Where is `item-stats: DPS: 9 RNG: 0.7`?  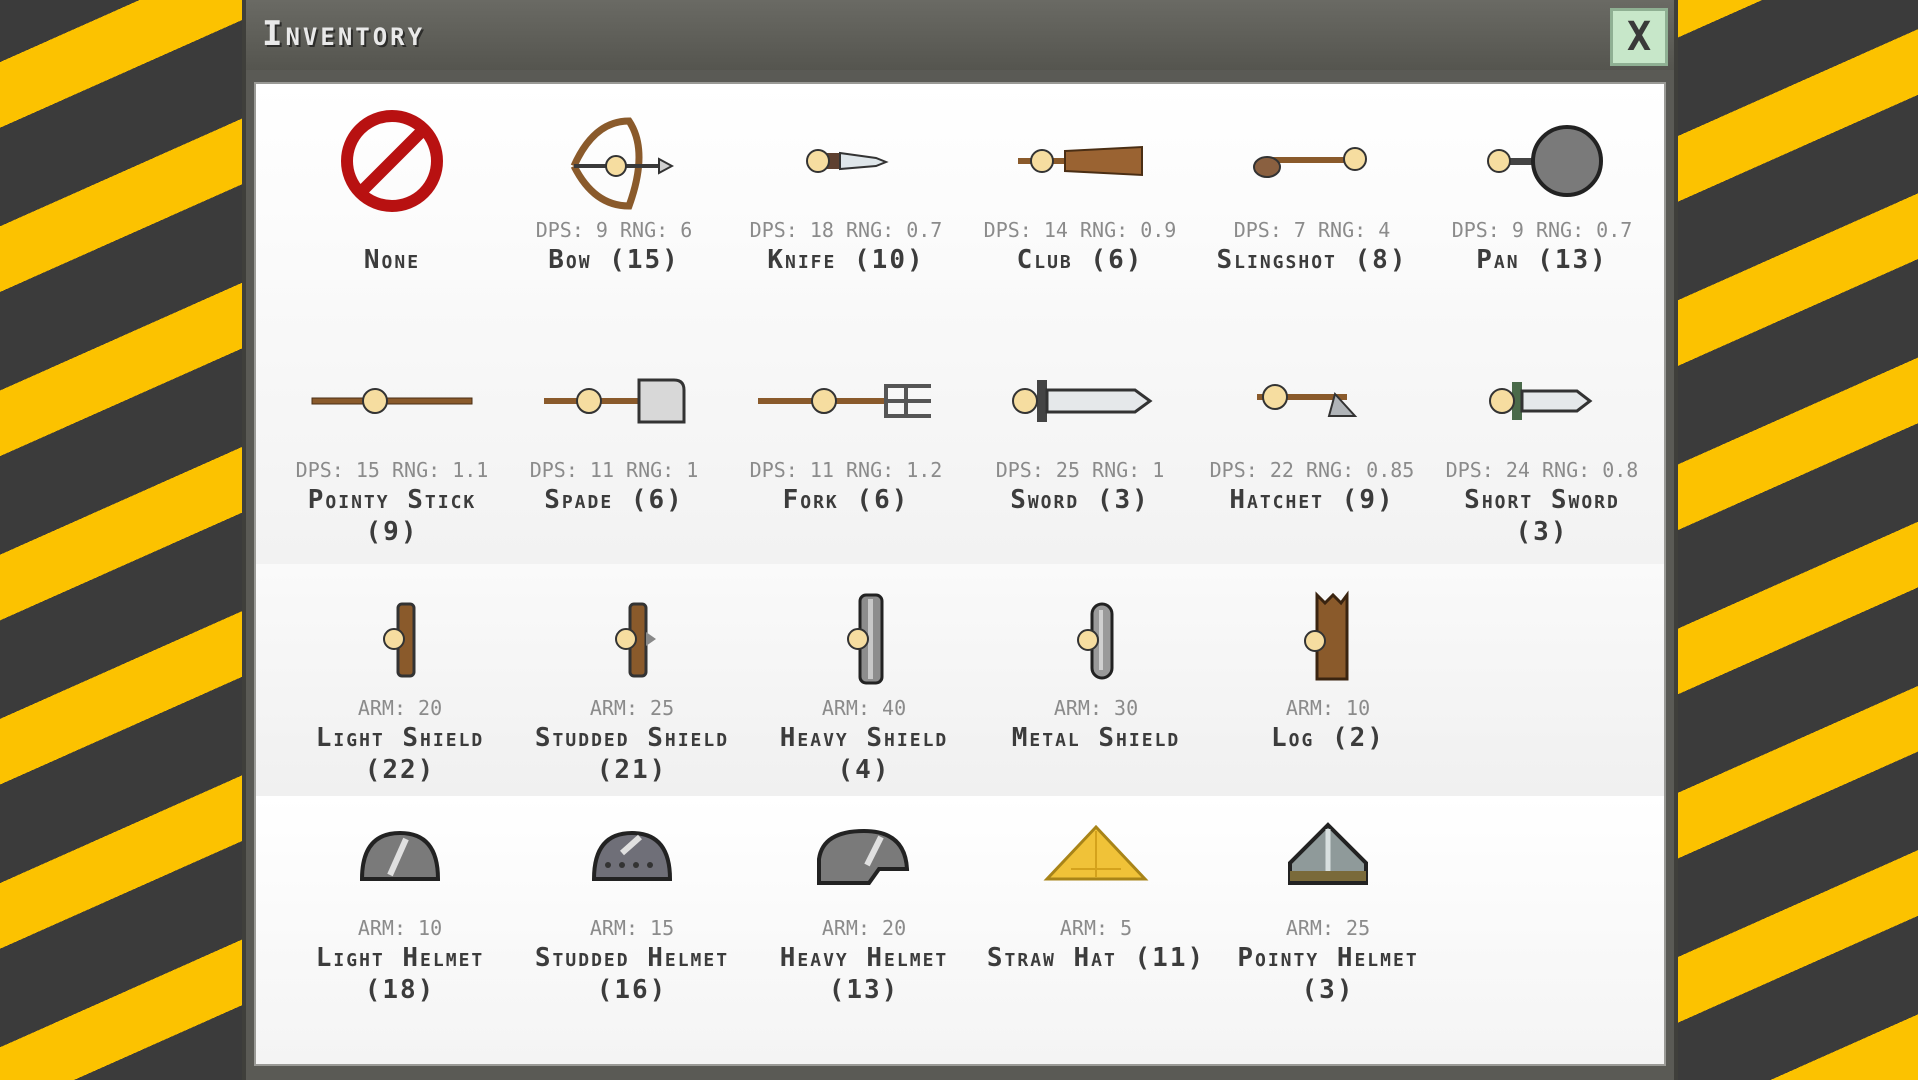 item-stats: DPS: 9 RNG: 0.7 is located at coordinates (1542, 230).